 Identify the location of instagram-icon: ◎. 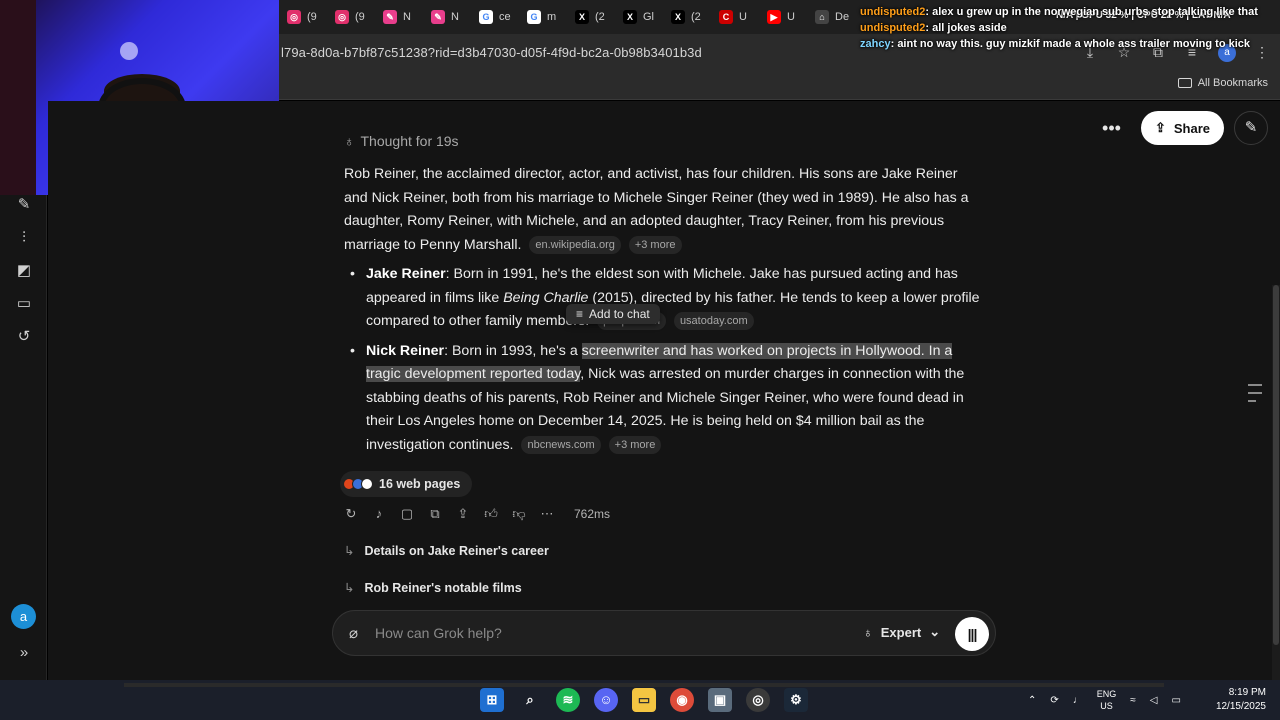
(342, 17).